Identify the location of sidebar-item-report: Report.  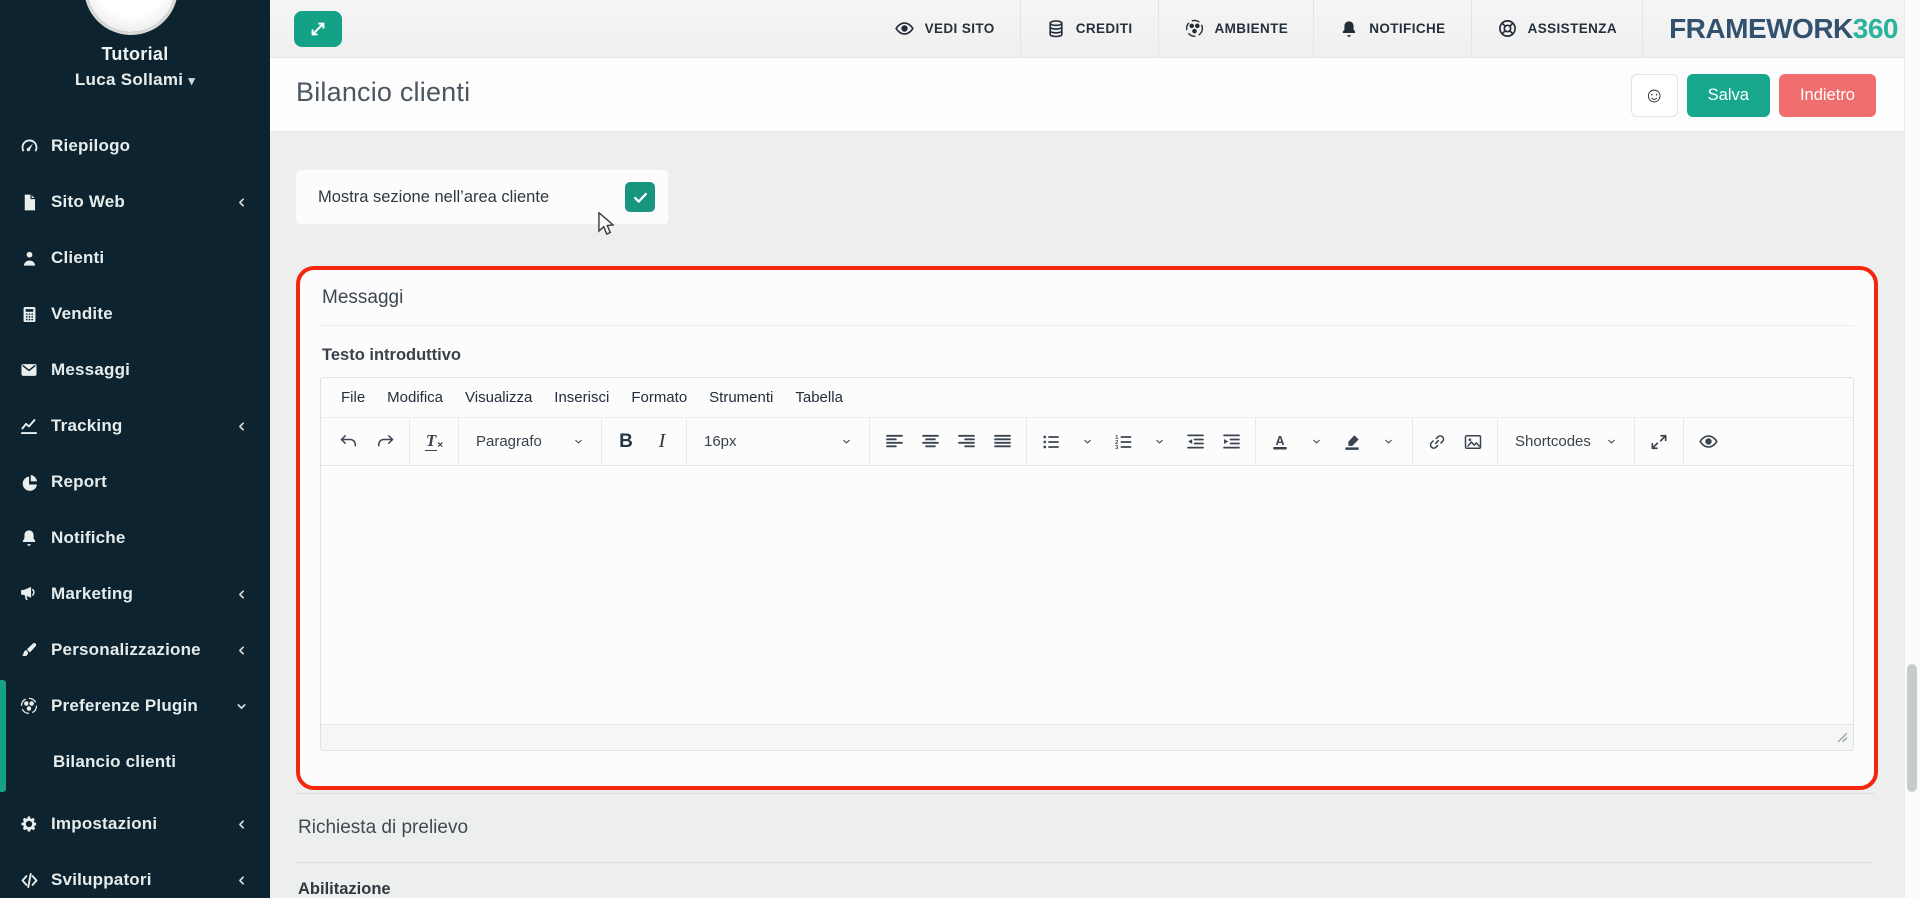
(135, 482).